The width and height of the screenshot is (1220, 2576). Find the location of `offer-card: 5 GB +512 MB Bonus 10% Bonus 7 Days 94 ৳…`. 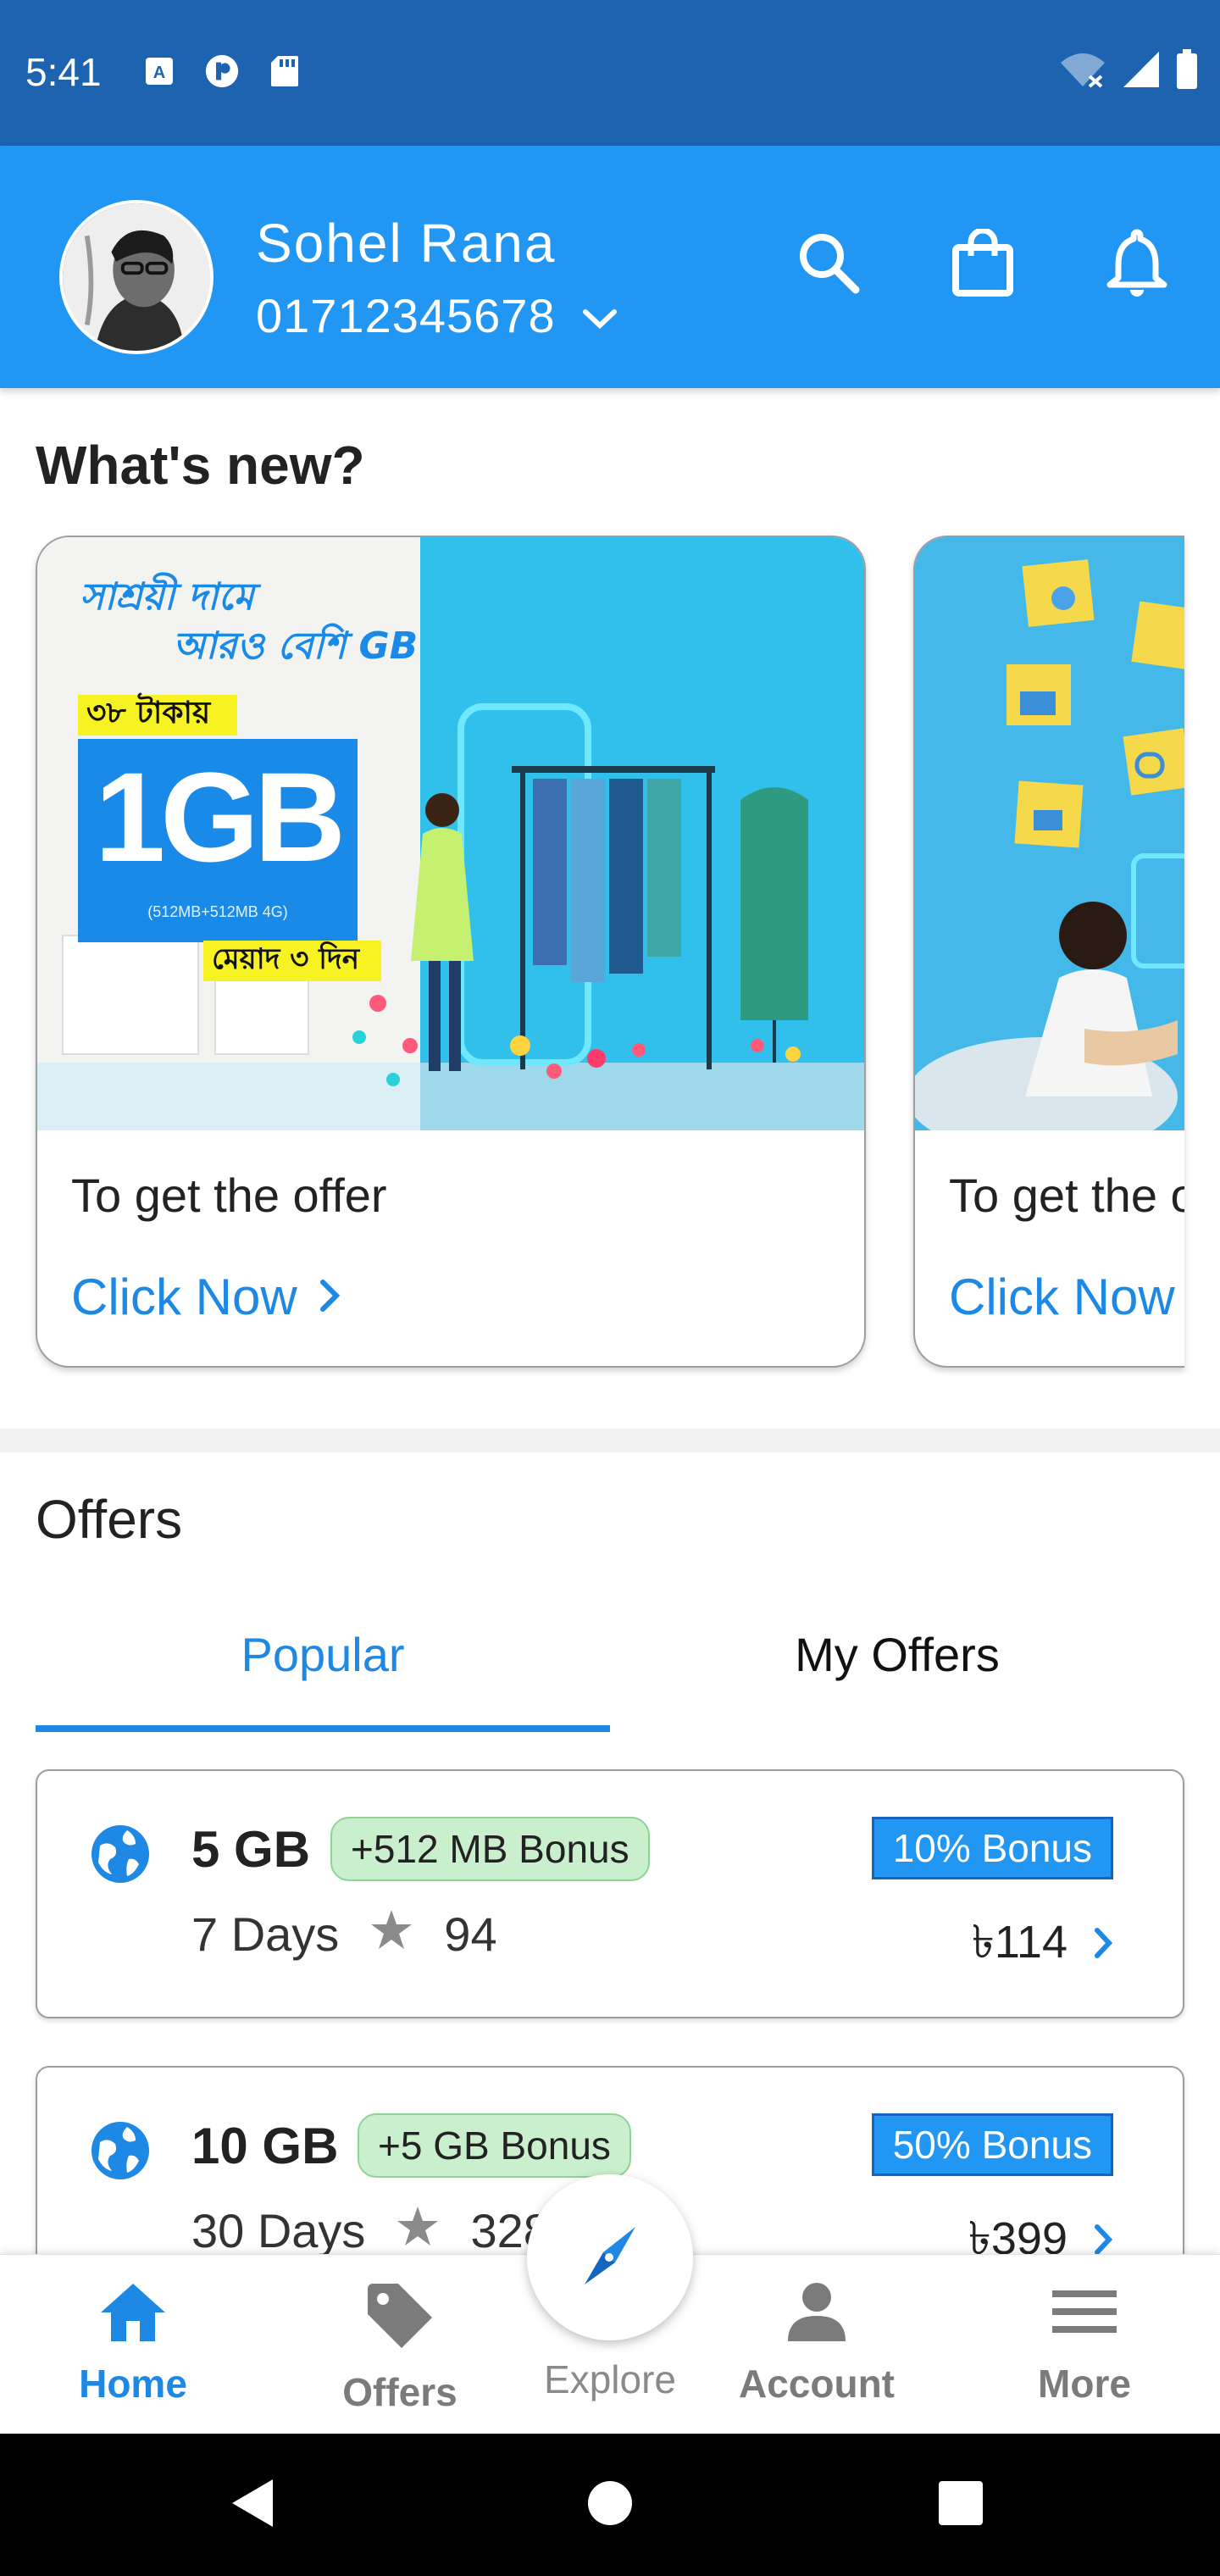

offer-card: 5 GB +512 MB Bonus 10% Bonus 7 Days 94 ৳… is located at coordinates (610, 1893).